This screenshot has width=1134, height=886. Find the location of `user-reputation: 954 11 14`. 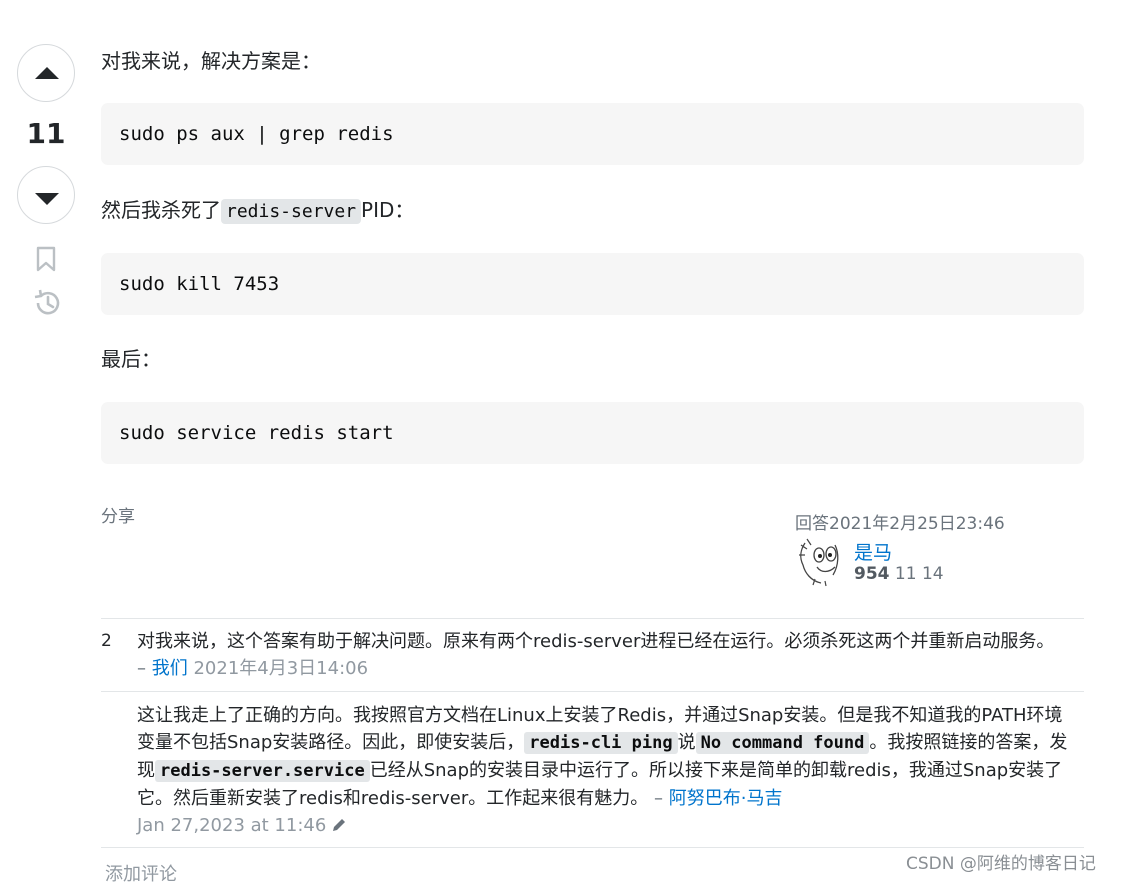

user-reputation: 954 11 14 is located at coordinates (899, 574).